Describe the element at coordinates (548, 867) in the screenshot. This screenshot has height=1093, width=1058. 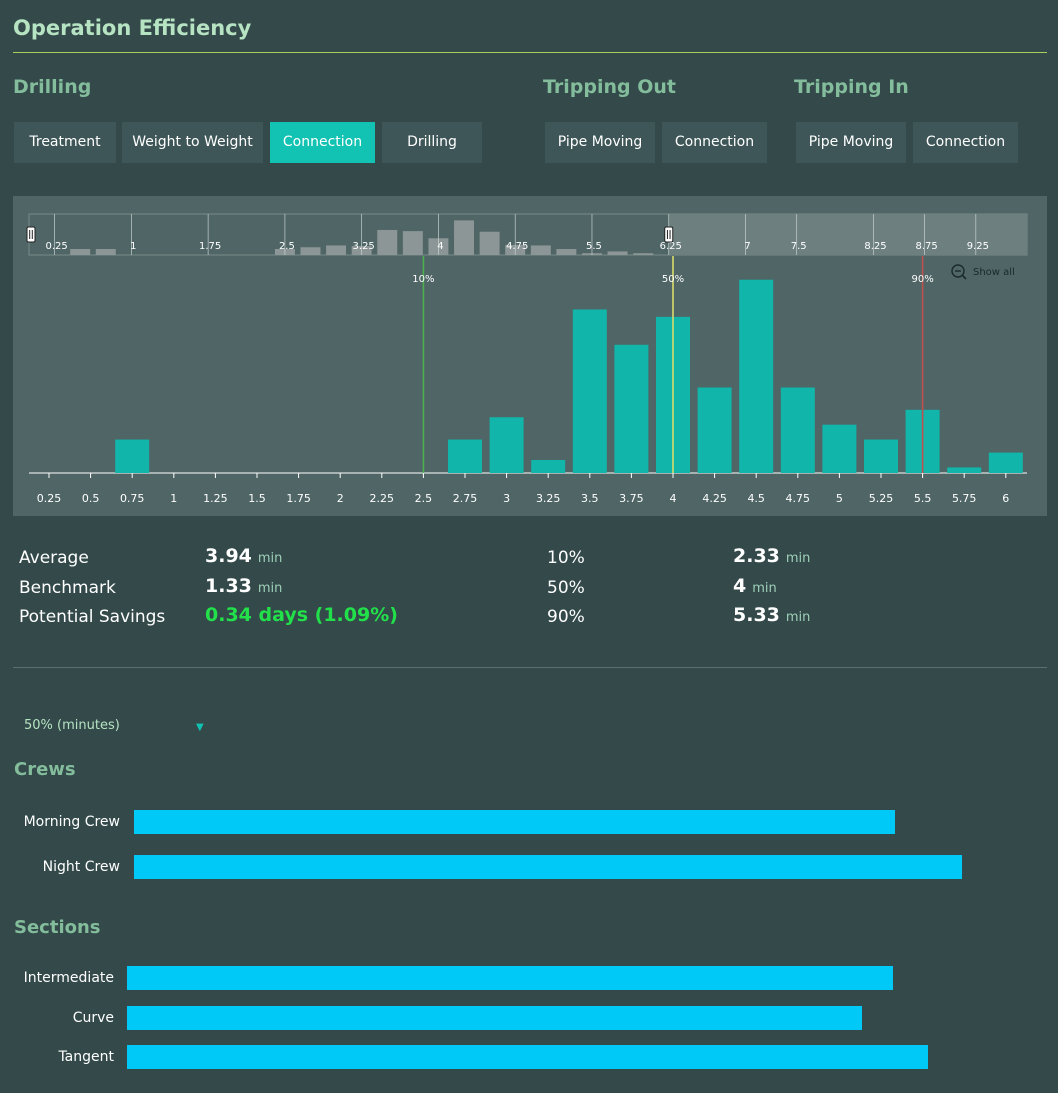
I see `crew-bar-night` at that location.